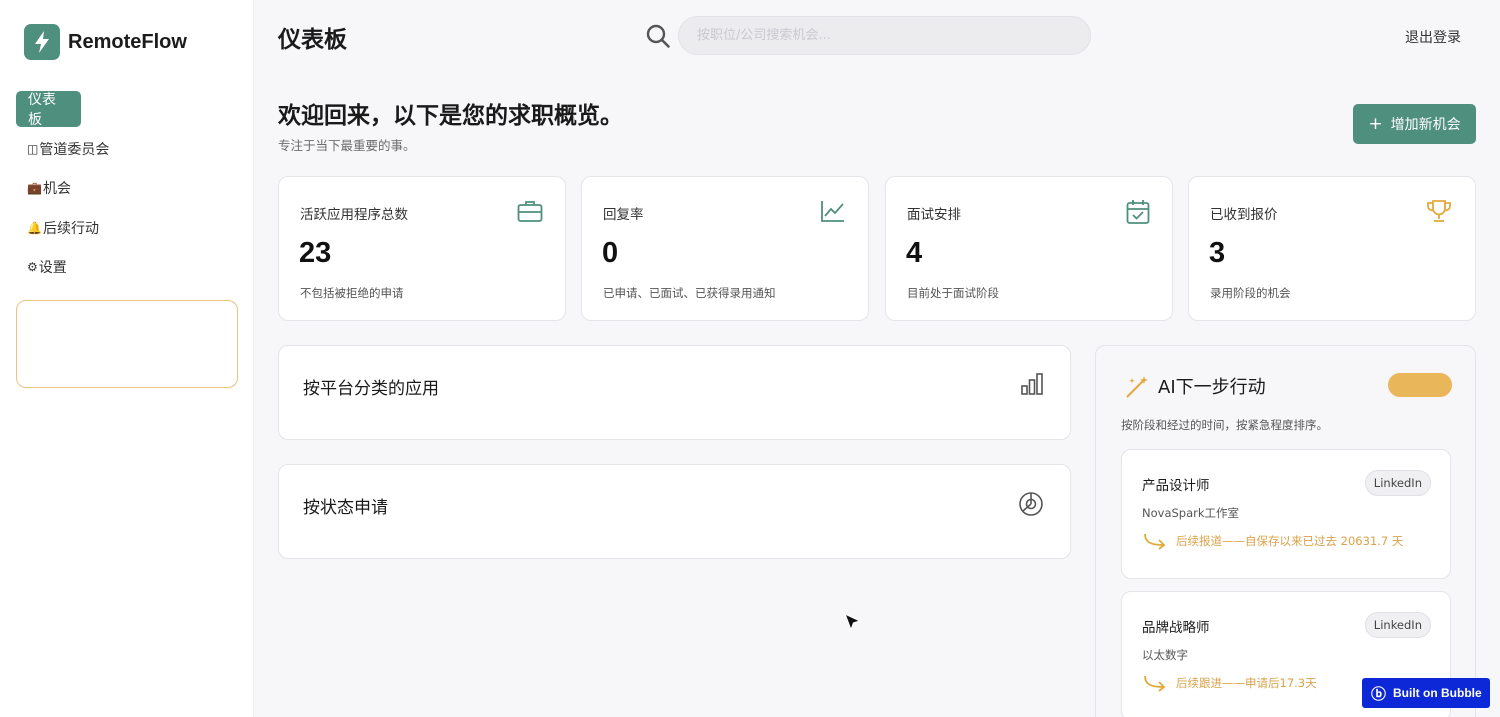  What do you see at coordinates (345, 508) in the screenshot?
I see `panel-title: 按状态申请` at bounding box center [345, 508].